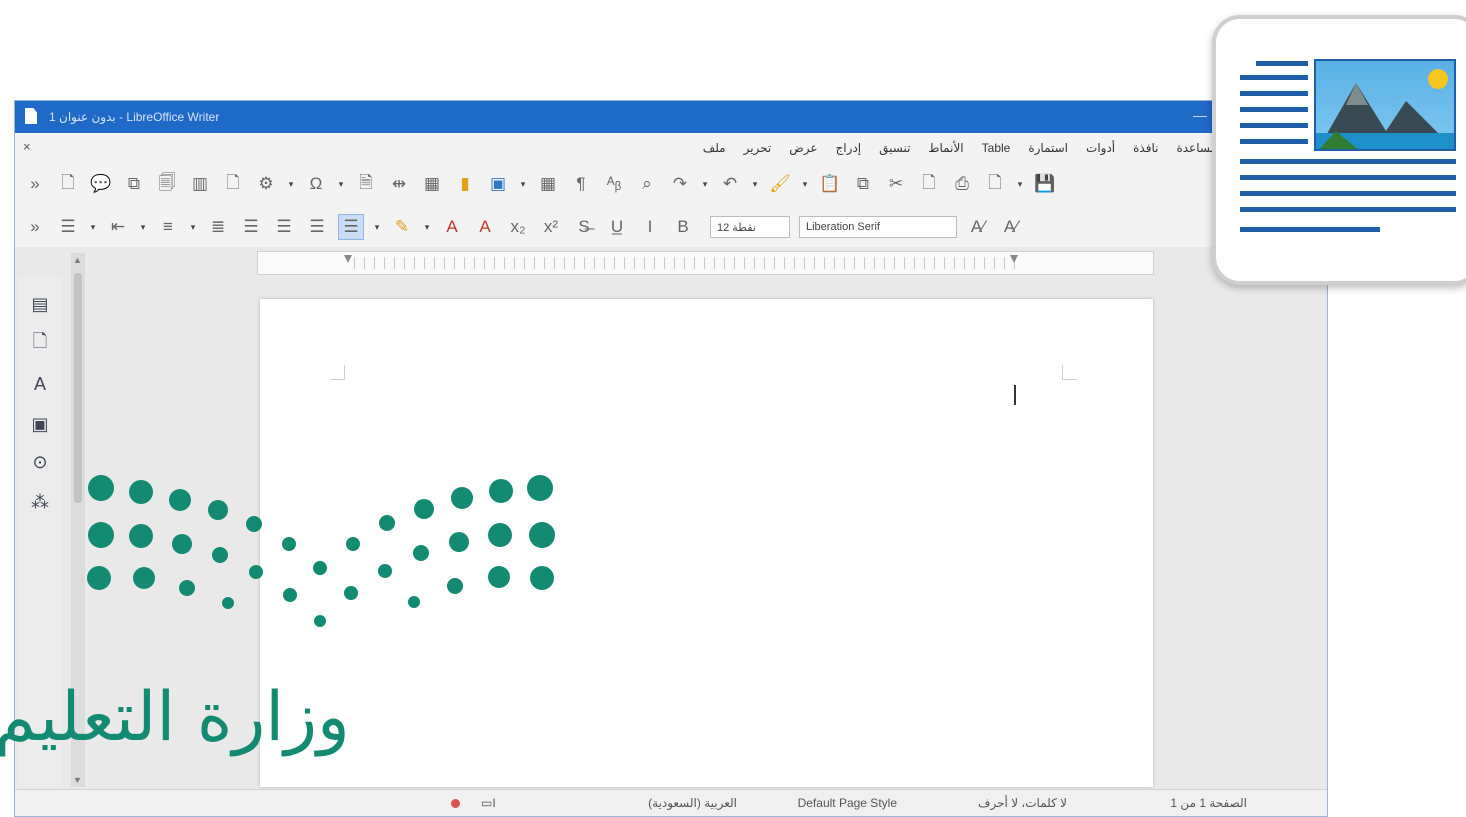  Describe the element at coordinates (878, 227) in the screenshot. I see `font-name-combo: Liberation Serif` at that location.